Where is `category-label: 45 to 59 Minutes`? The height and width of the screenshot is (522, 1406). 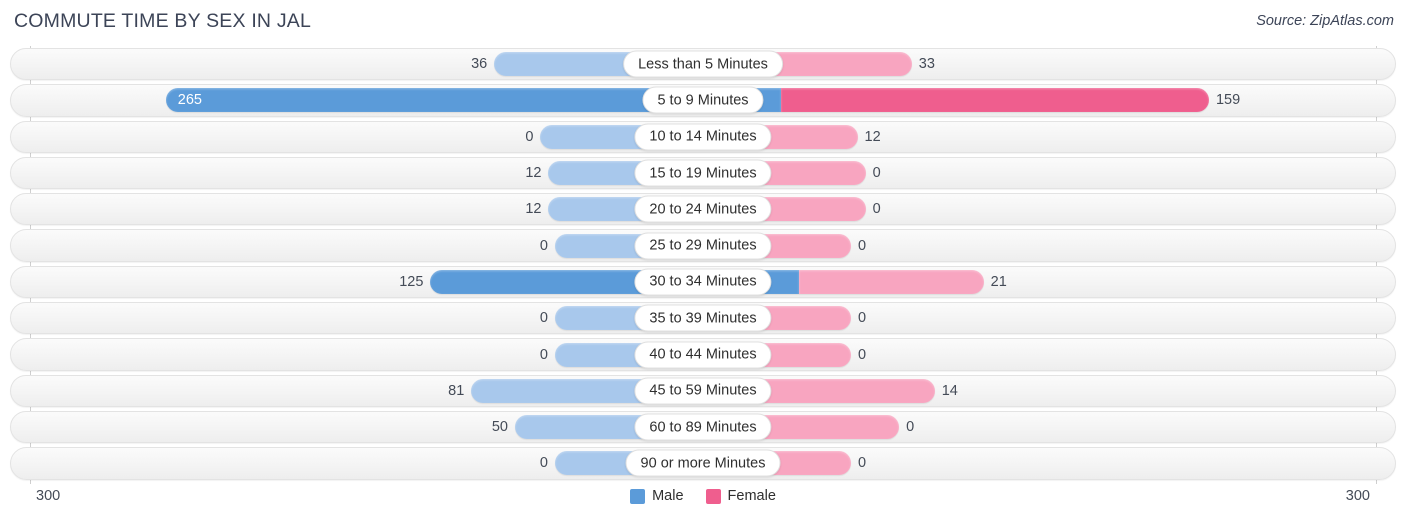 category-label: 45 to 59 Minutes is located at coordinates (703, 391).